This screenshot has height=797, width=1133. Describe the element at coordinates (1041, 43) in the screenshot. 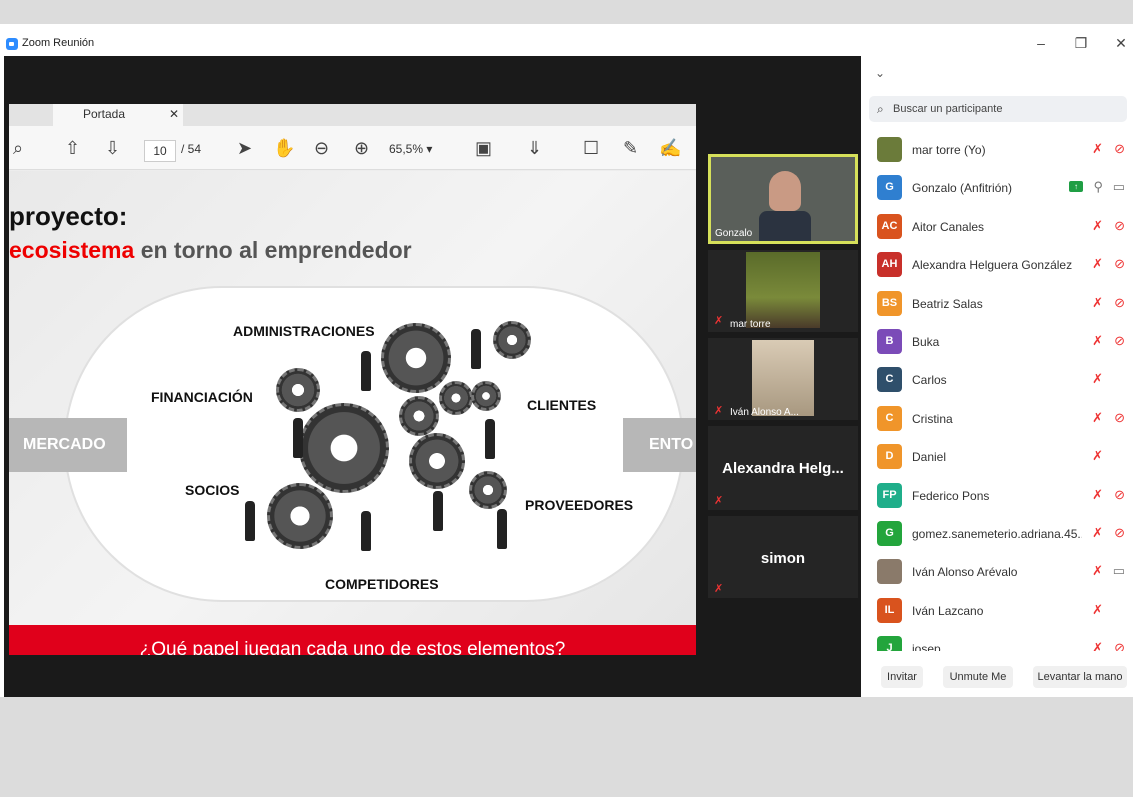

I see `minimize-icon: –` at that location.